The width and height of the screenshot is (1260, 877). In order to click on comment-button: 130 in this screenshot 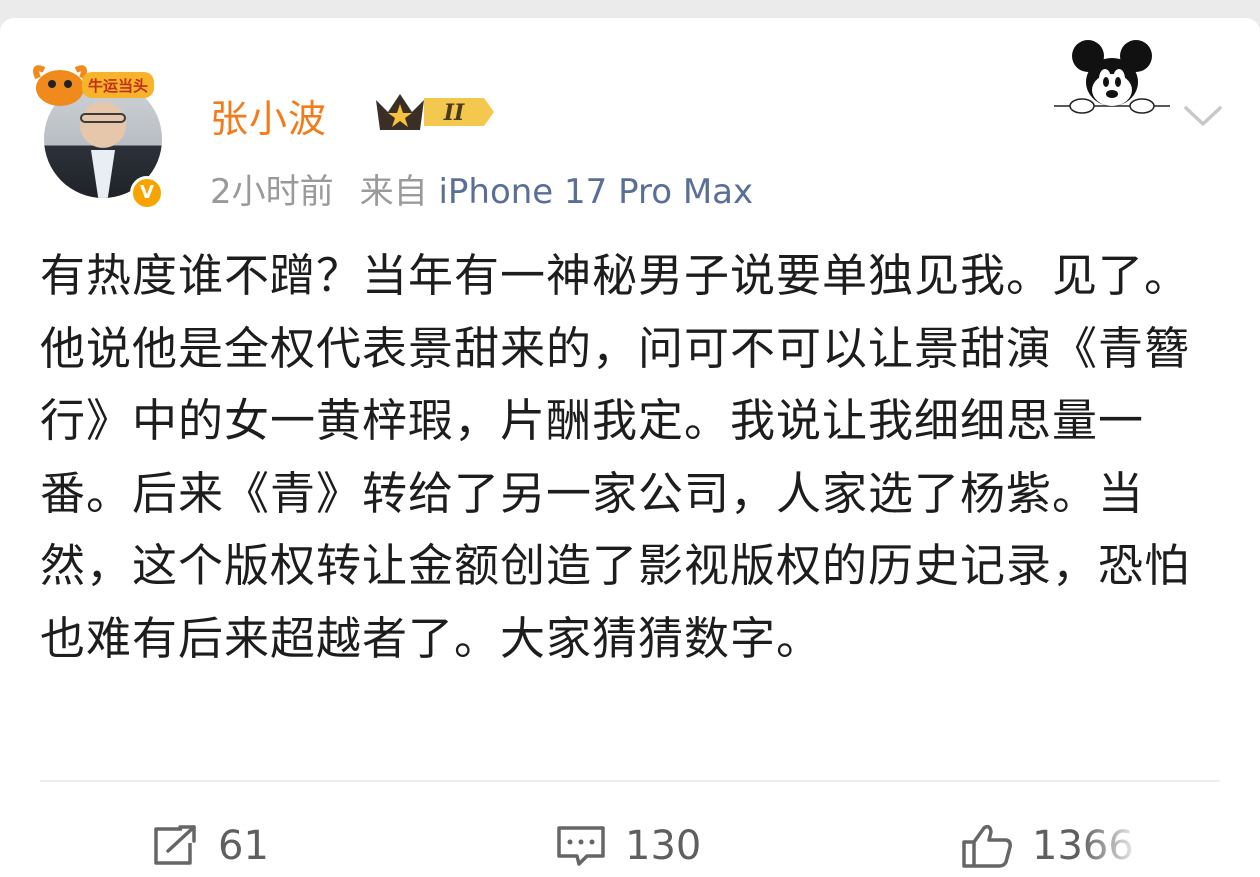, I will do `click(628, 846)`.